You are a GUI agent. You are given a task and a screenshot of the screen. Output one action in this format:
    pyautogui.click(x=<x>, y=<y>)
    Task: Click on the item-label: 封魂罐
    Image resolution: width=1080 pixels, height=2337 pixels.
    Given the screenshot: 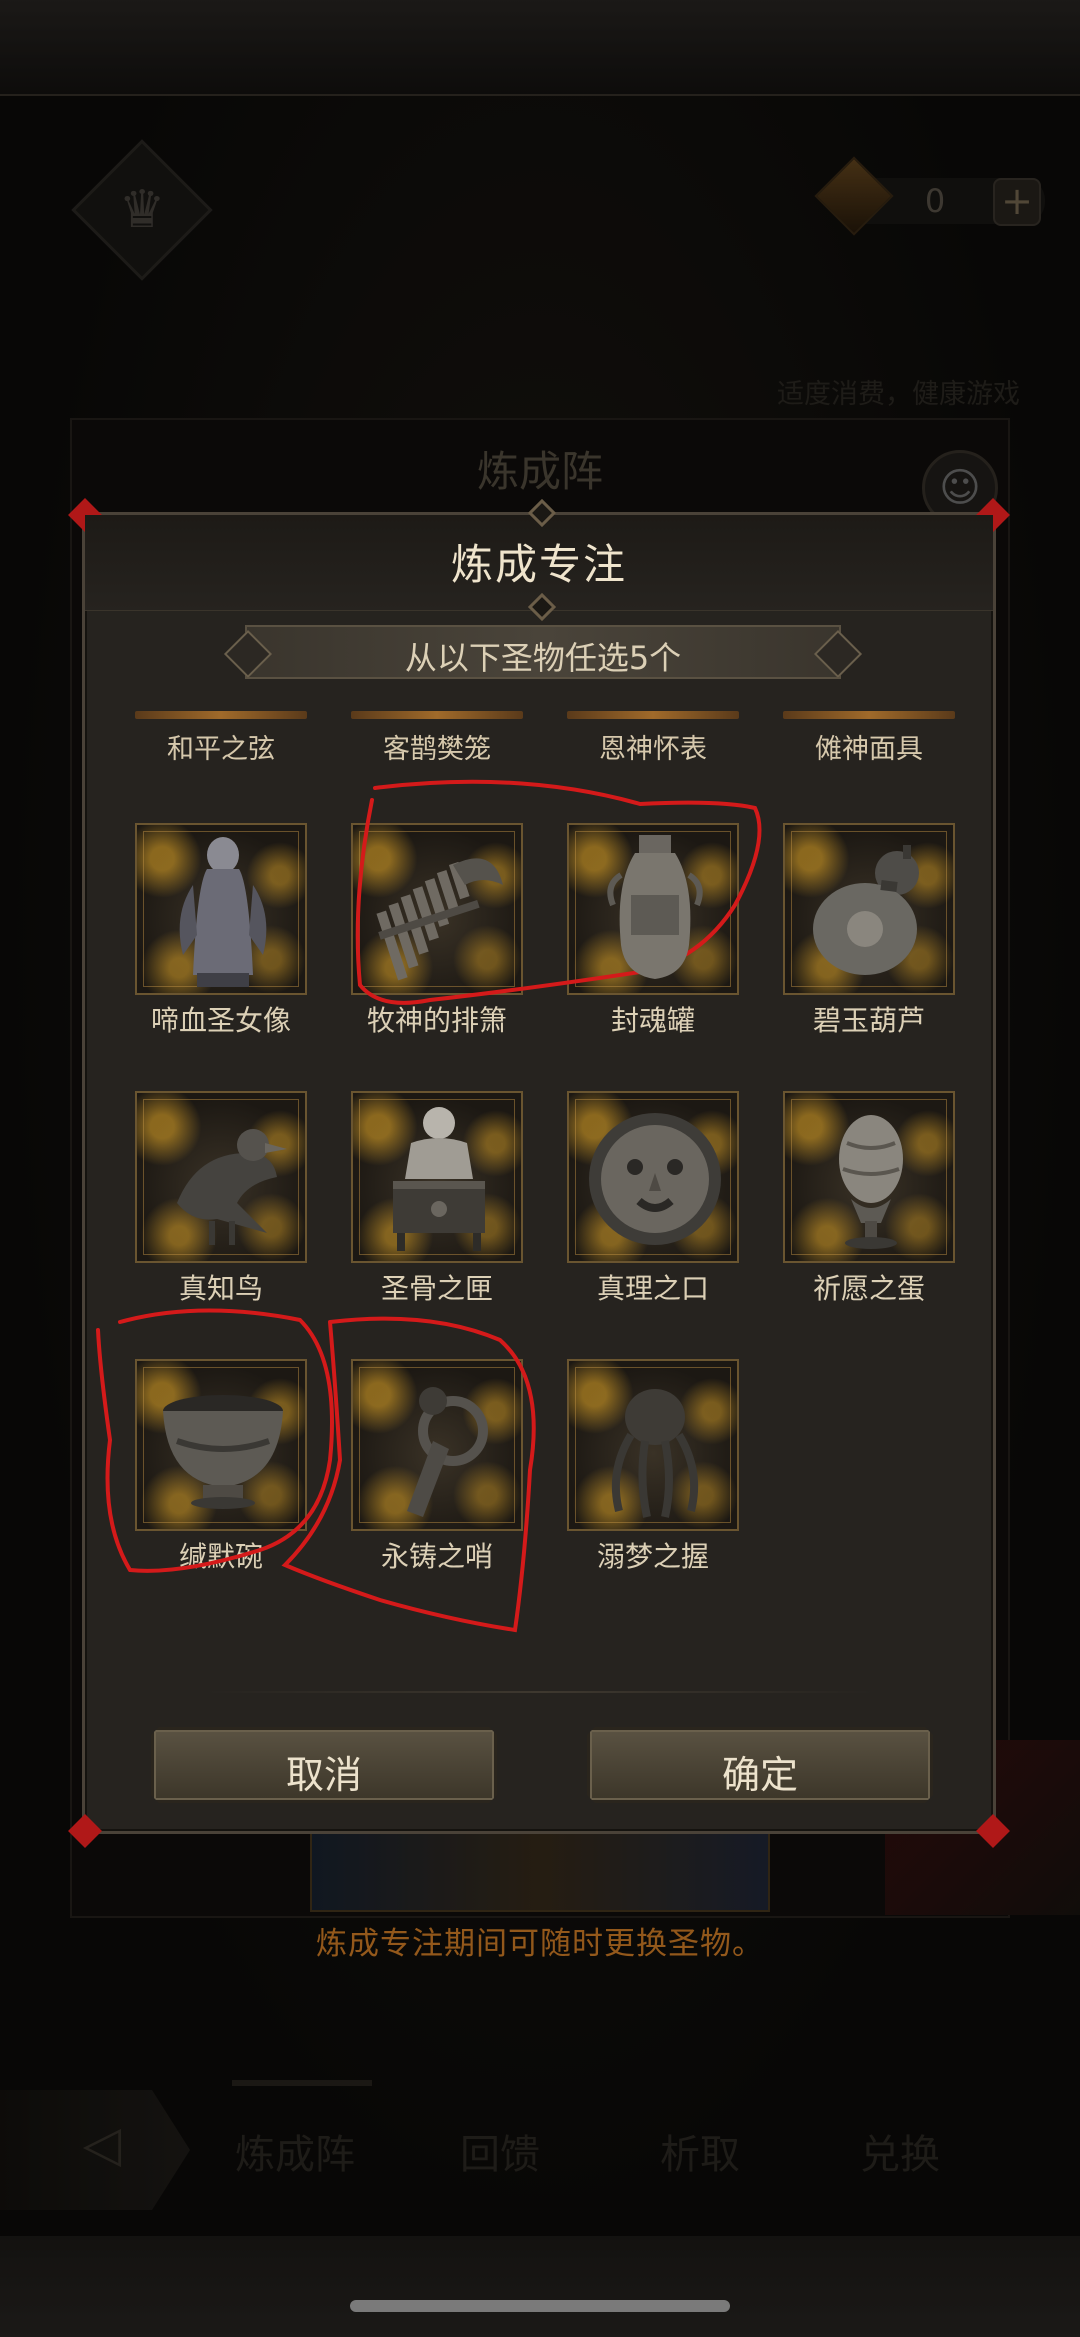 What is the action you would take?
    pyautogui.click(x=652, y=1020)
    